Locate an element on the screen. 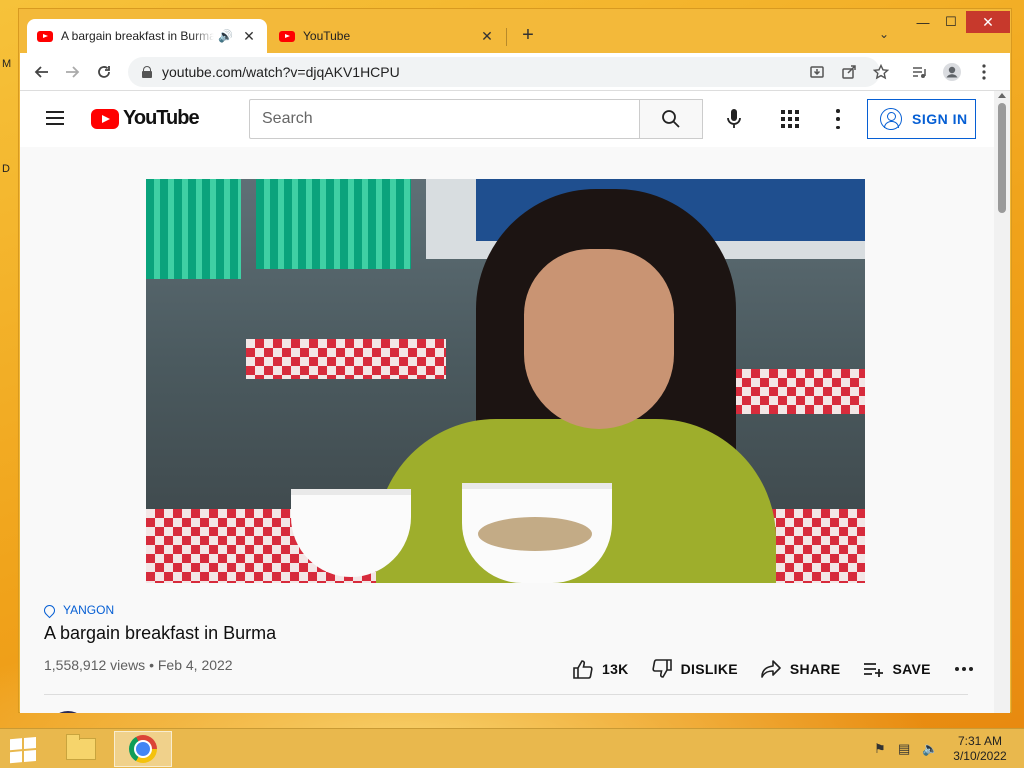 The height and width of the screenshot is (768, 1024). thumbs-up-icon is located at coordinates (583, 669).